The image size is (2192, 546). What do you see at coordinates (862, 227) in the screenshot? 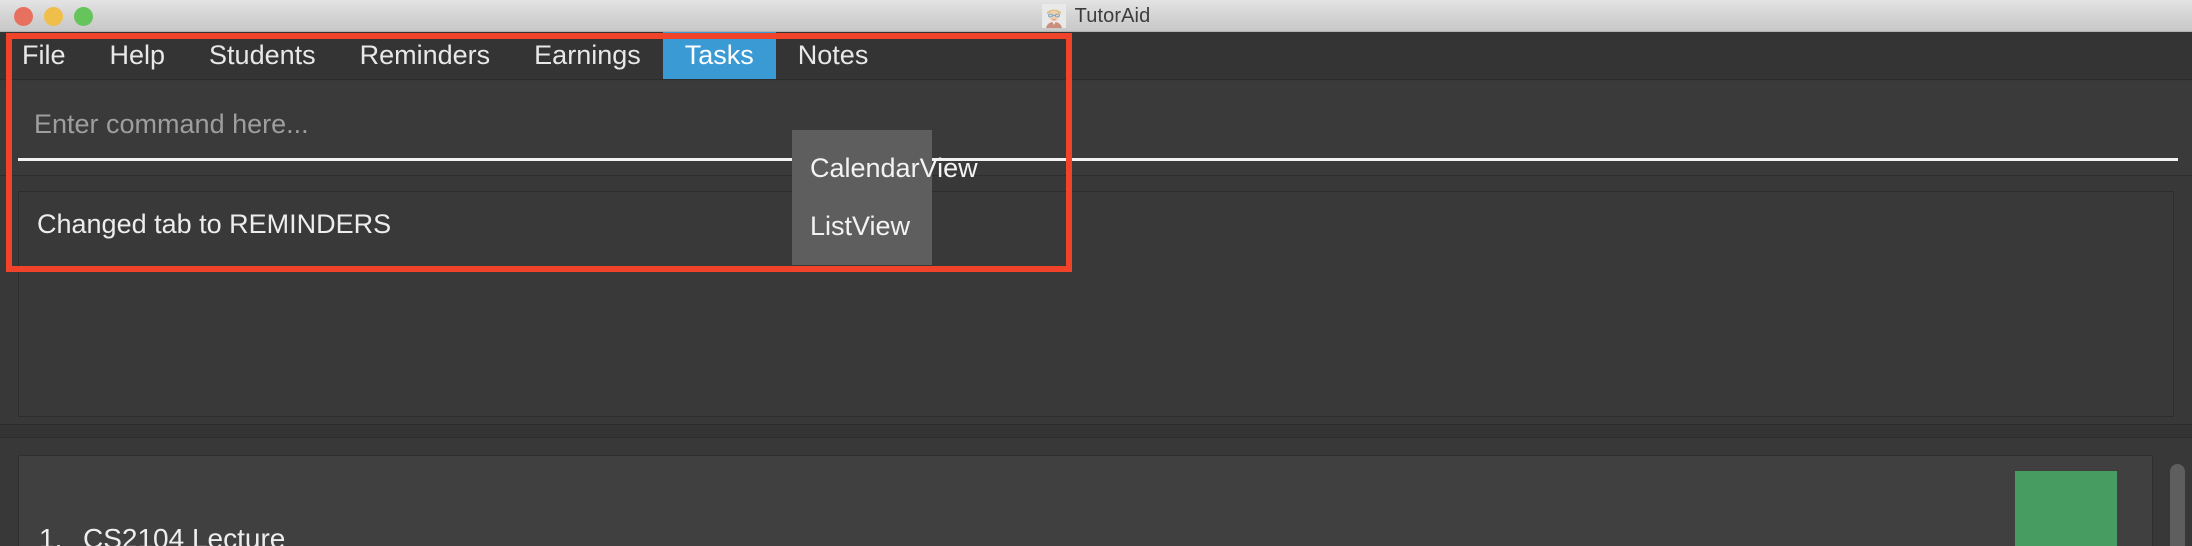
I see `menu-option-listview: ListView` at bounding box center [862, 227].